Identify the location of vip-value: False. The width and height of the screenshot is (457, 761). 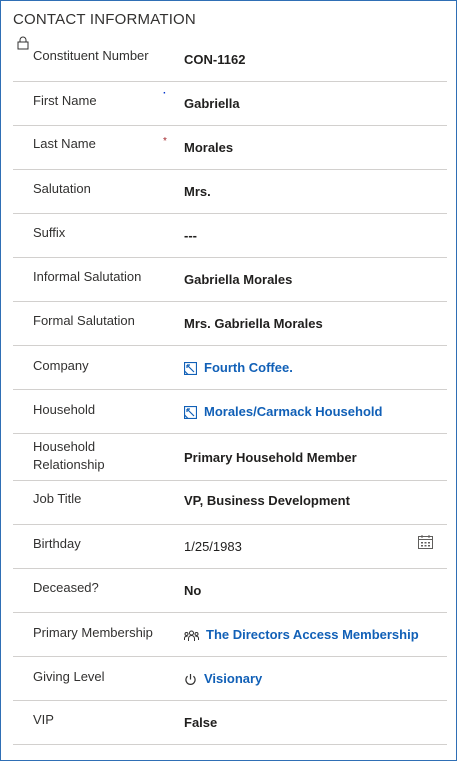
(200, 723).